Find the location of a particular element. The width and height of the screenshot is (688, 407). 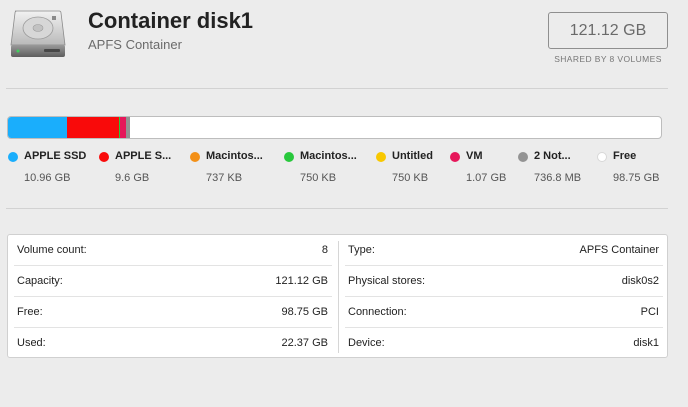

header-divider is located at coordinates (337, 88).